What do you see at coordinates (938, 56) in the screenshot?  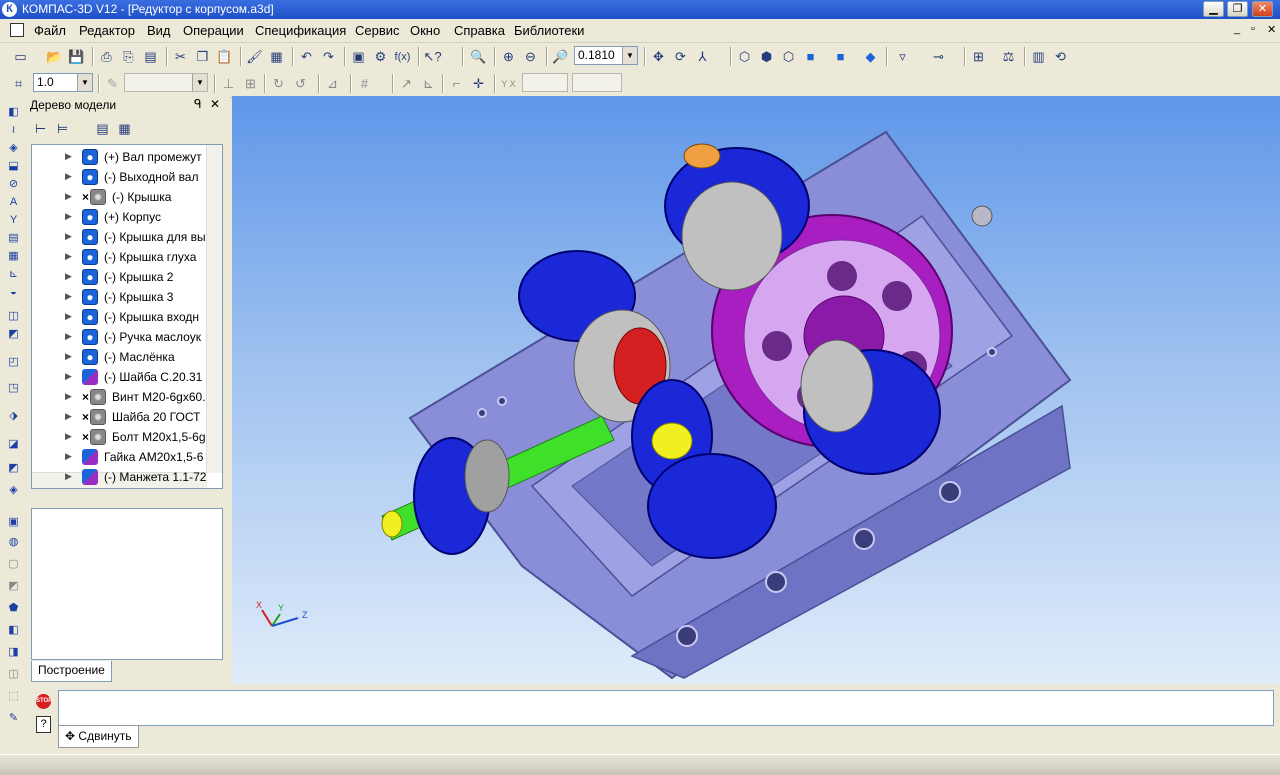 I see `snap-icon: ⊸` at bounding box center [938, 56].